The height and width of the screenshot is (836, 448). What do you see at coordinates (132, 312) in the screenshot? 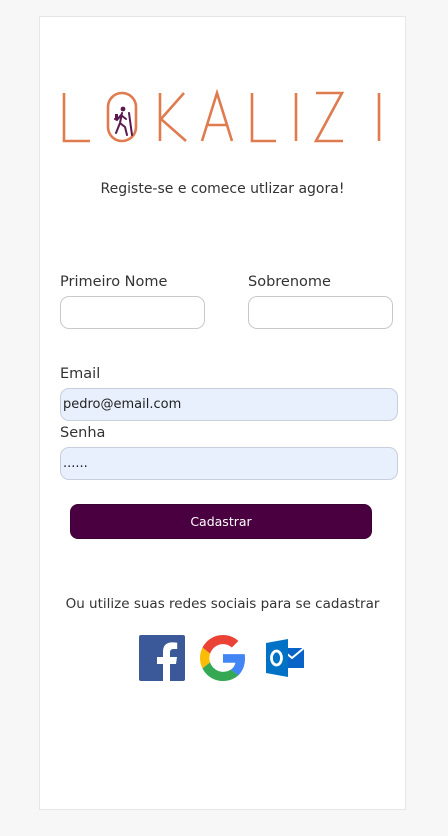
I see `first-name-input` at bounding box center [132, 312].